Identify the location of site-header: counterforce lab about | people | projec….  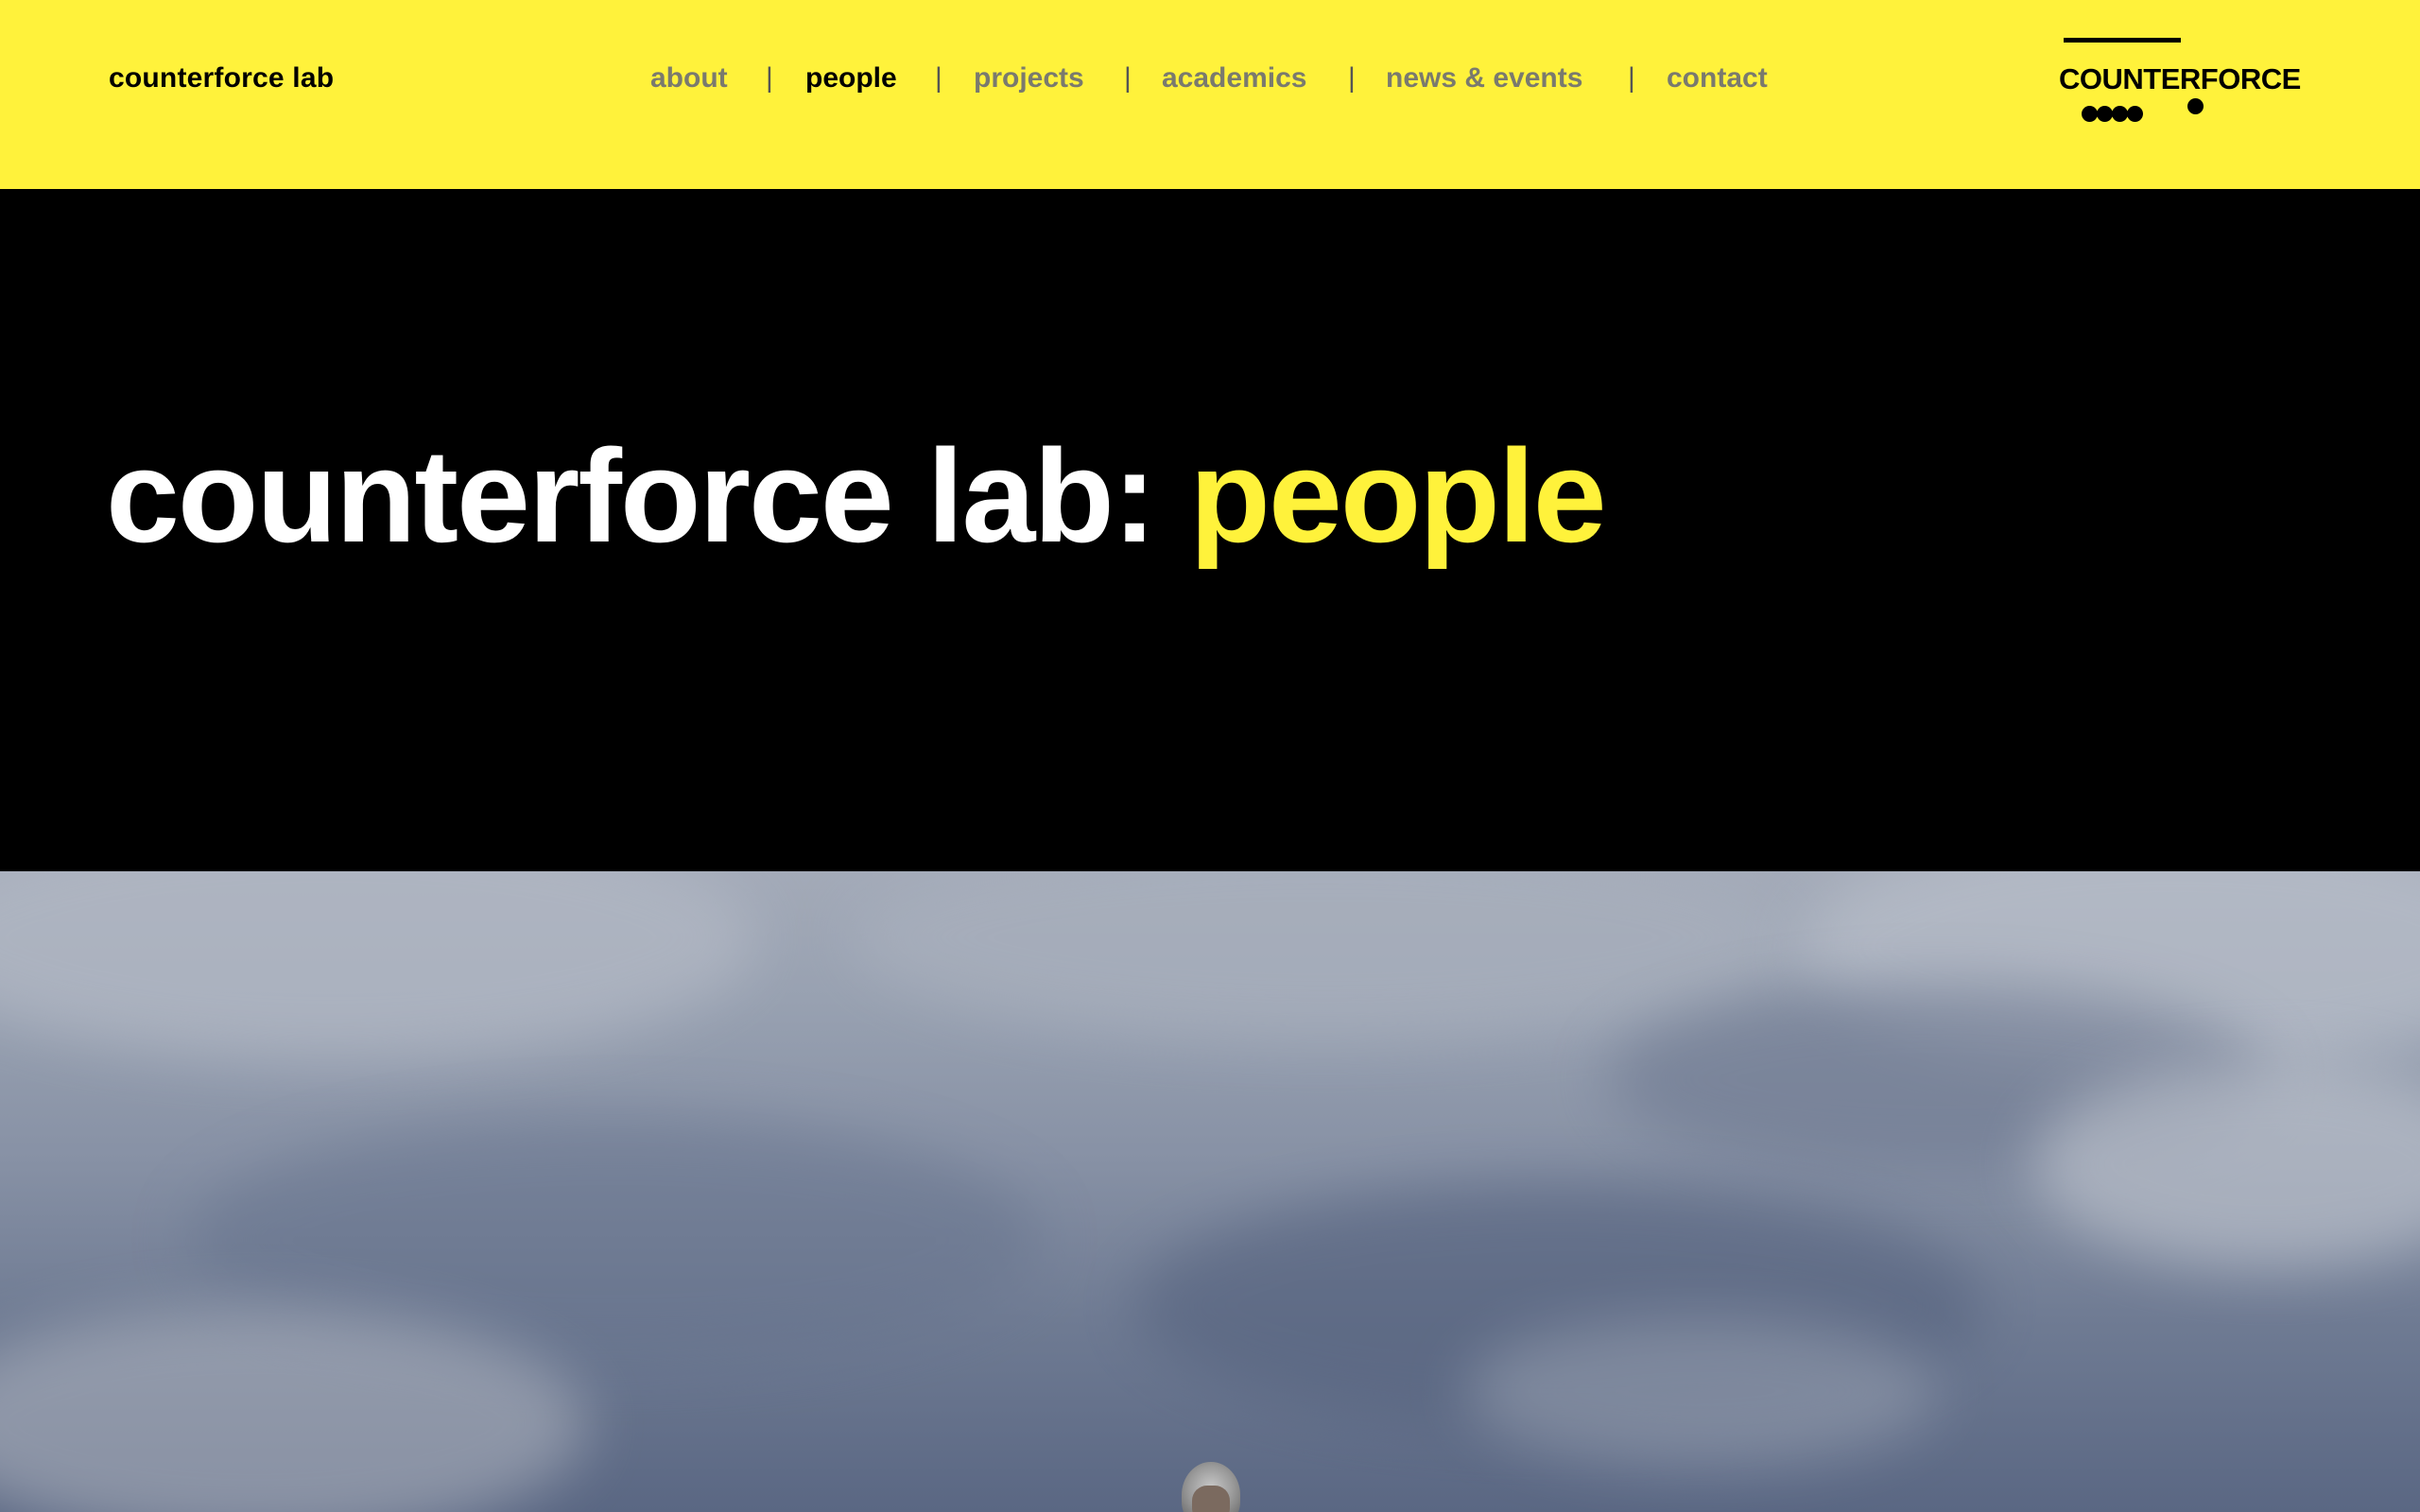
(1210, 94).